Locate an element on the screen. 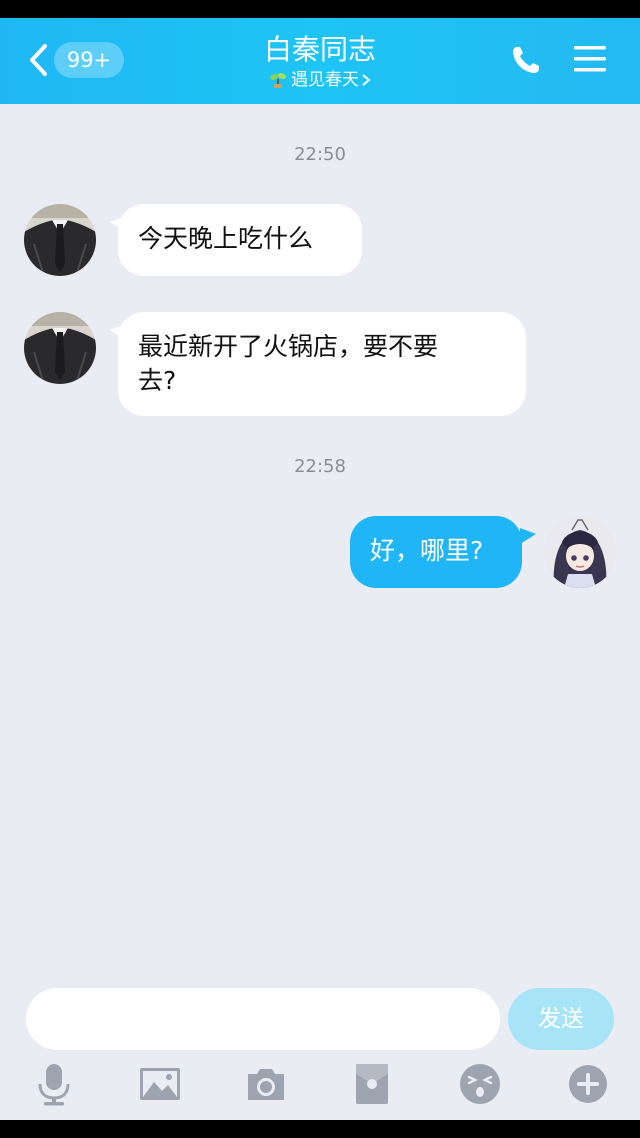 The image size is (640, 1138). contact-status-text: 遇见春天 is located at coordinates (325, 80).